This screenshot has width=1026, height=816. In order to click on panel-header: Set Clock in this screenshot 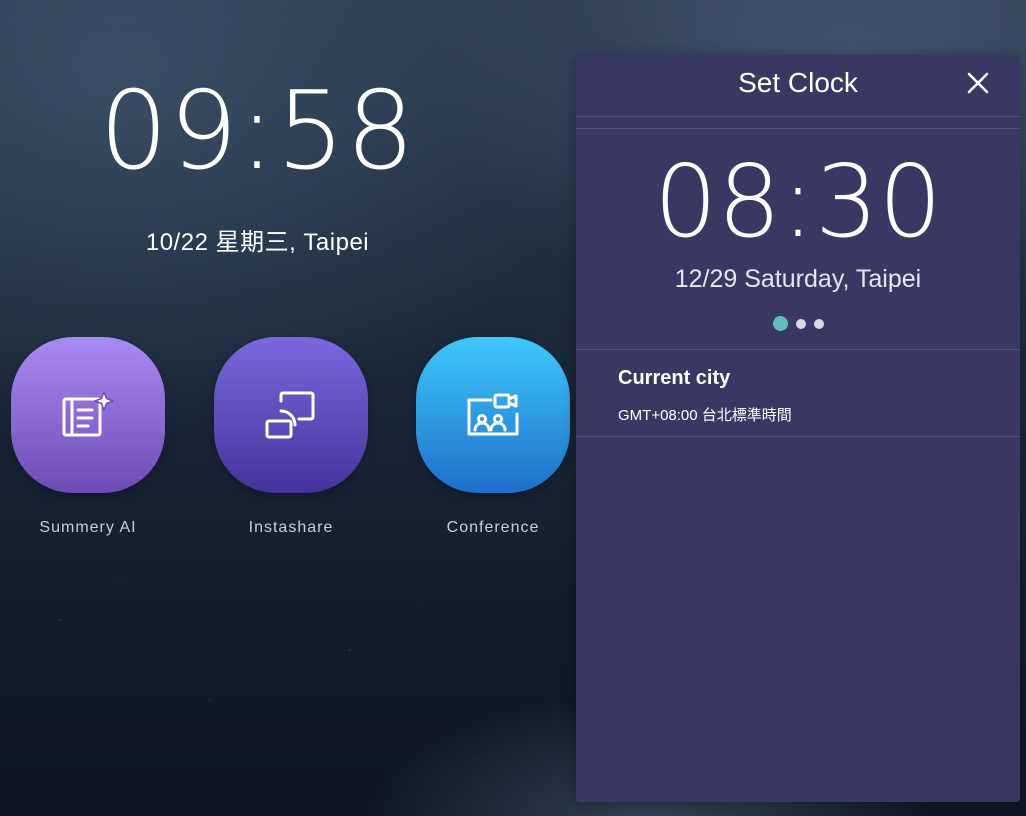, I will do `click(798, 85)`.